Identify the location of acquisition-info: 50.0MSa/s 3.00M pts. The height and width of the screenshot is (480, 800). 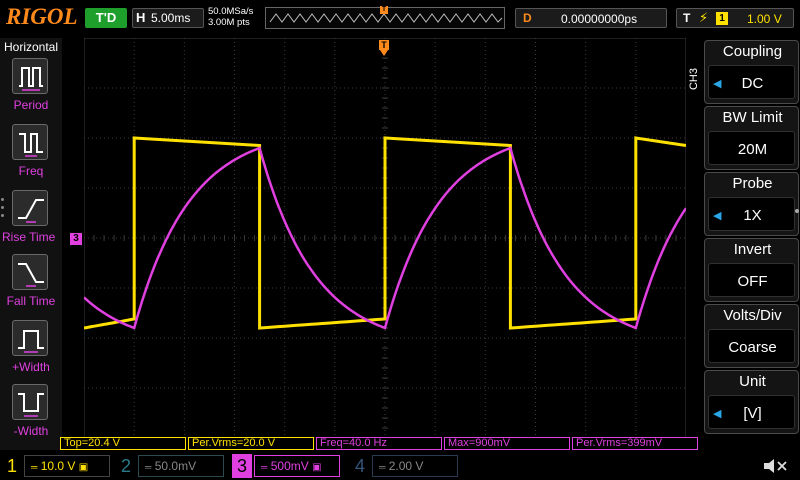
(230, 17).